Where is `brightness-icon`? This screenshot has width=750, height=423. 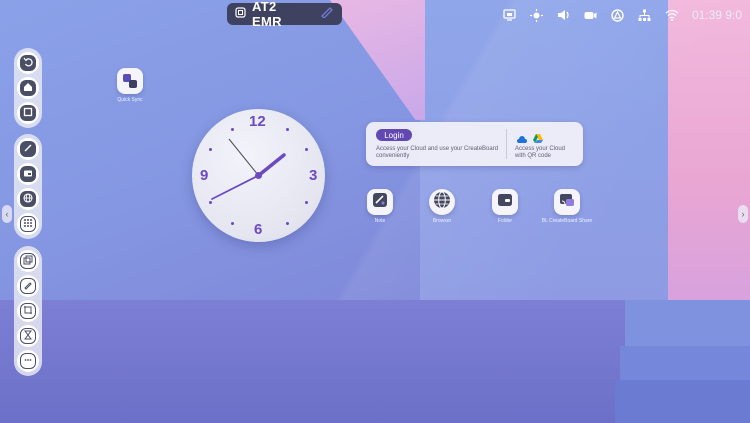 brightness-icon is located at coordinates (537, 15).